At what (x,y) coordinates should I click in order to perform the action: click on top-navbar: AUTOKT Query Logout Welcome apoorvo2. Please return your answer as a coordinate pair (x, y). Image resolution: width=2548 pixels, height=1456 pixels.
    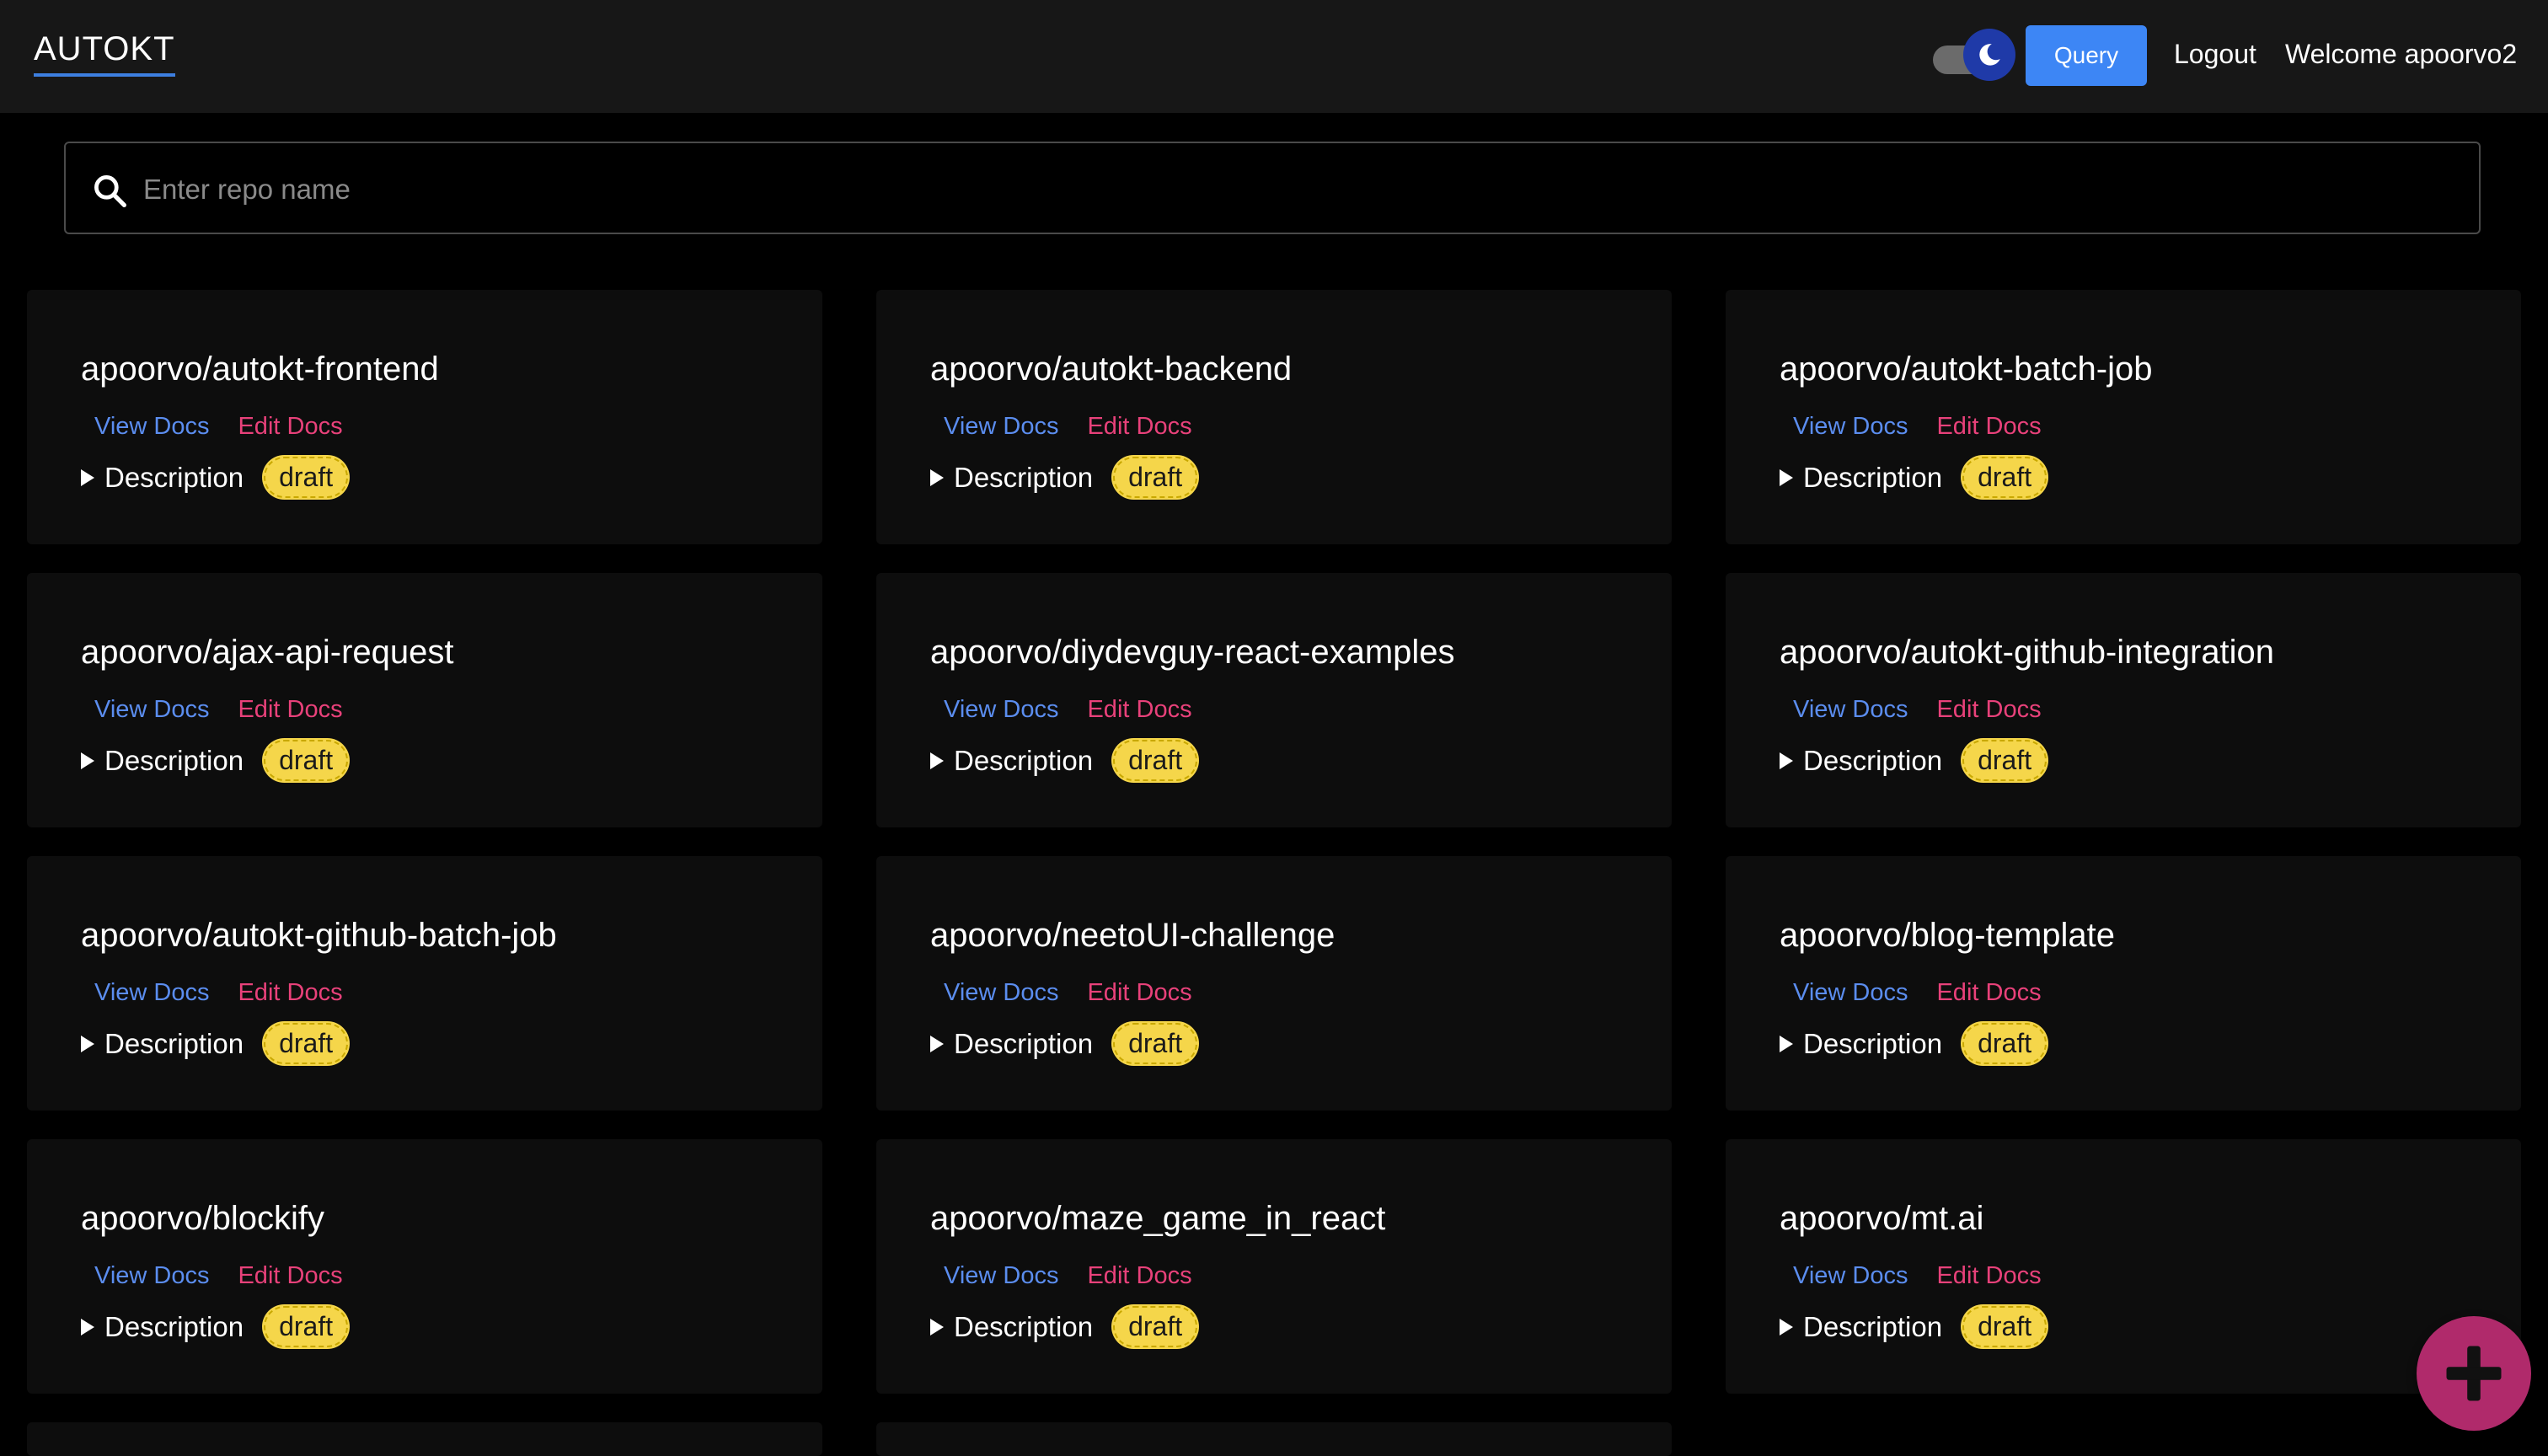
    Looking at the image, I should click on (1274, 56).